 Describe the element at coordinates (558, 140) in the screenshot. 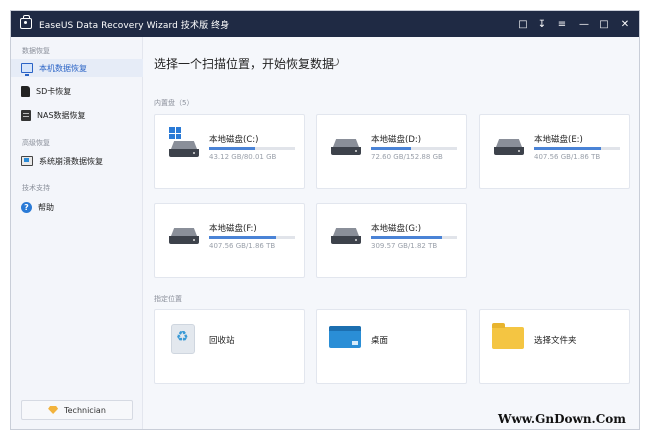

I see `drive-name: 本地磁盘(E:)` at that location.